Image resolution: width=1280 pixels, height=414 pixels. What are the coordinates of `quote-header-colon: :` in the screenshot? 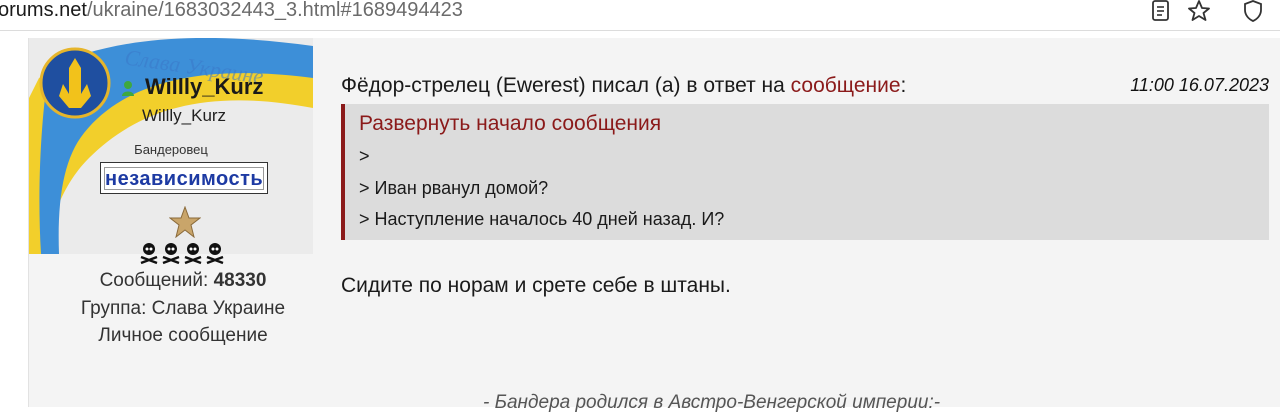 It's located at (903, 85).